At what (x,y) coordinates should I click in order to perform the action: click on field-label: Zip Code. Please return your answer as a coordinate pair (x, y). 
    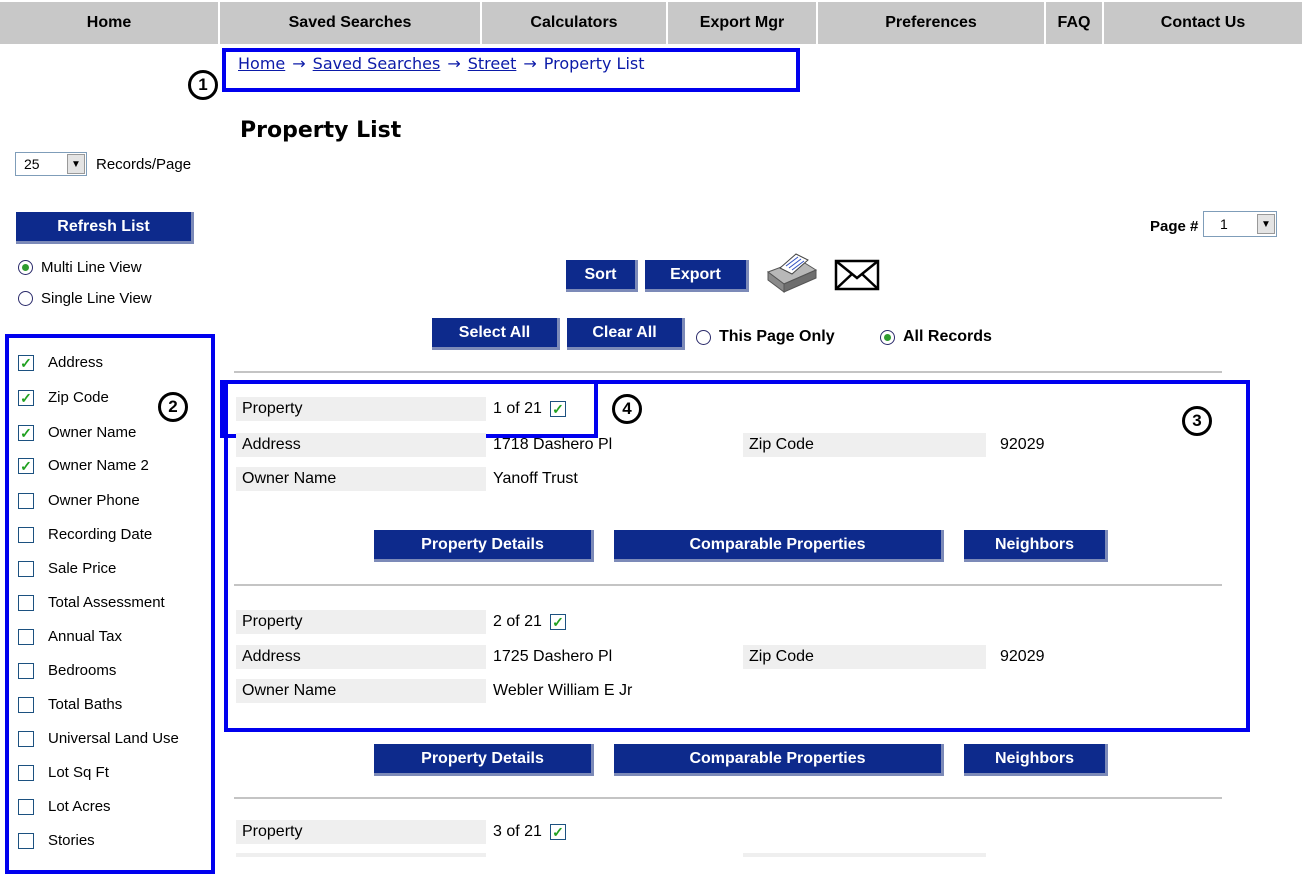
    Looking at the image, I should click on (78, 397).